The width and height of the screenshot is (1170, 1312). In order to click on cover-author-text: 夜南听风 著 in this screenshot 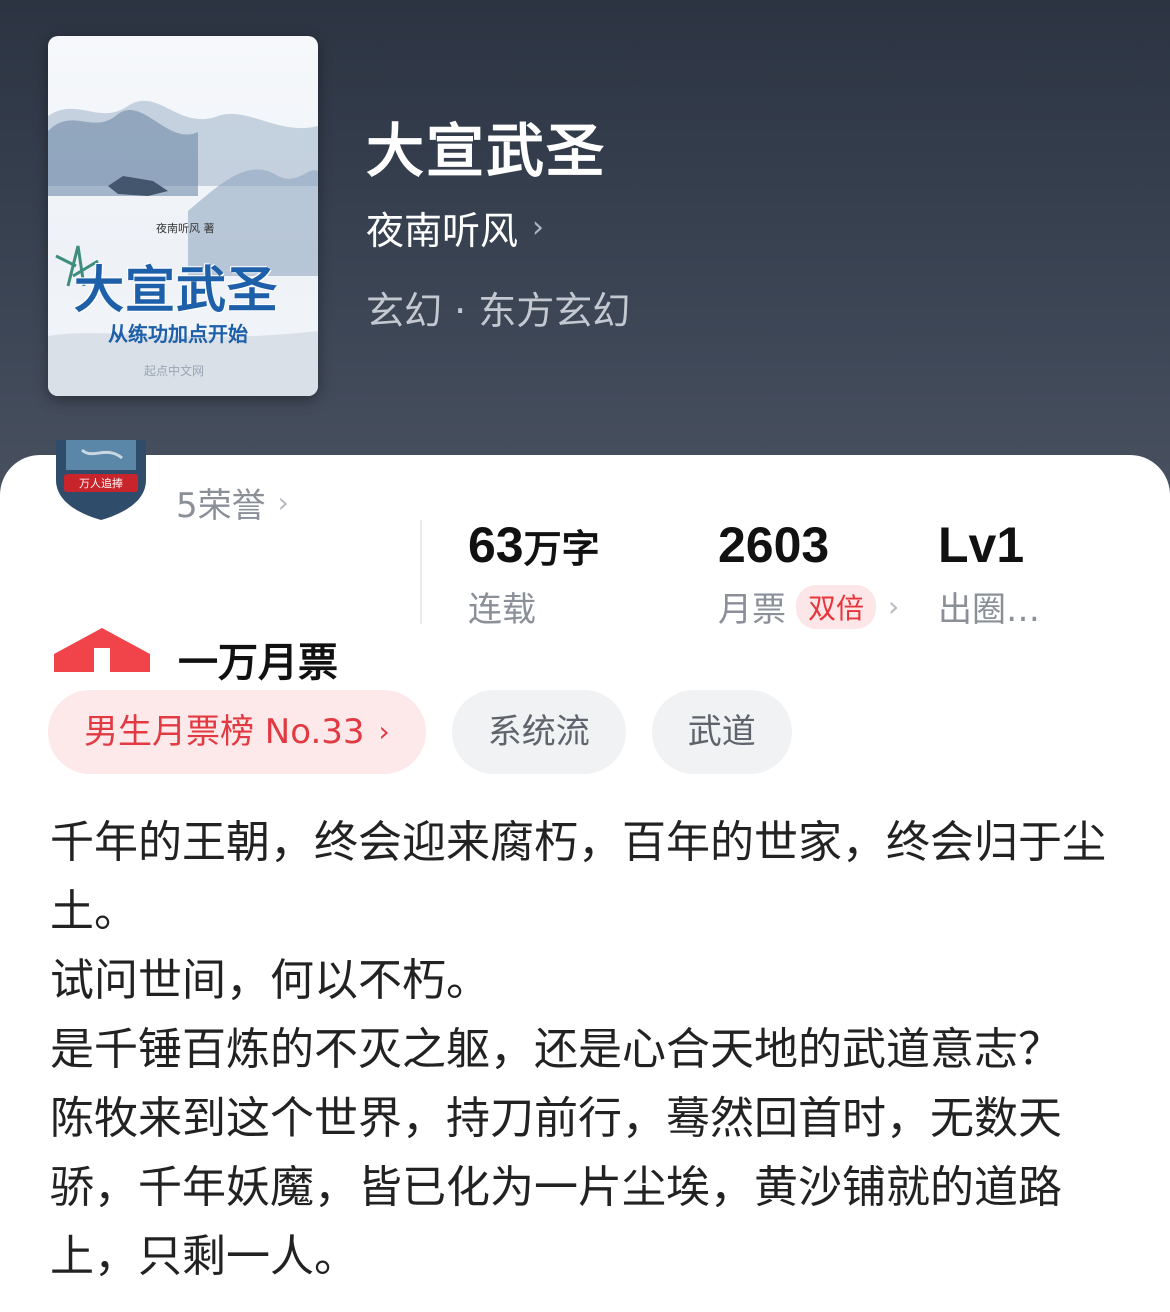, I will do `click(185, 228)`.